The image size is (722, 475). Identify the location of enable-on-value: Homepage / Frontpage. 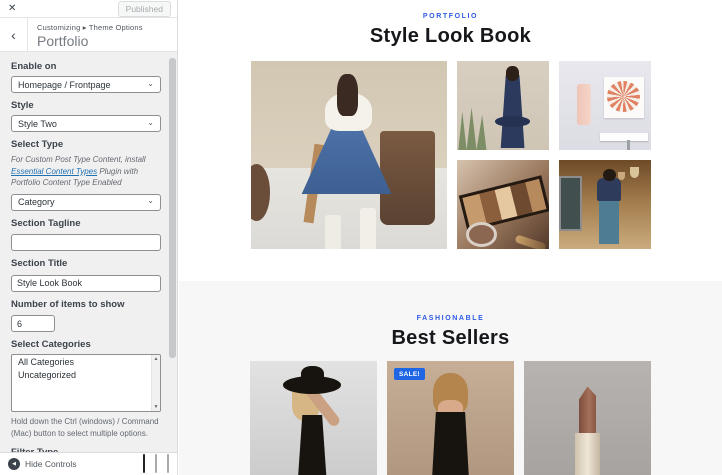
(64, 84).